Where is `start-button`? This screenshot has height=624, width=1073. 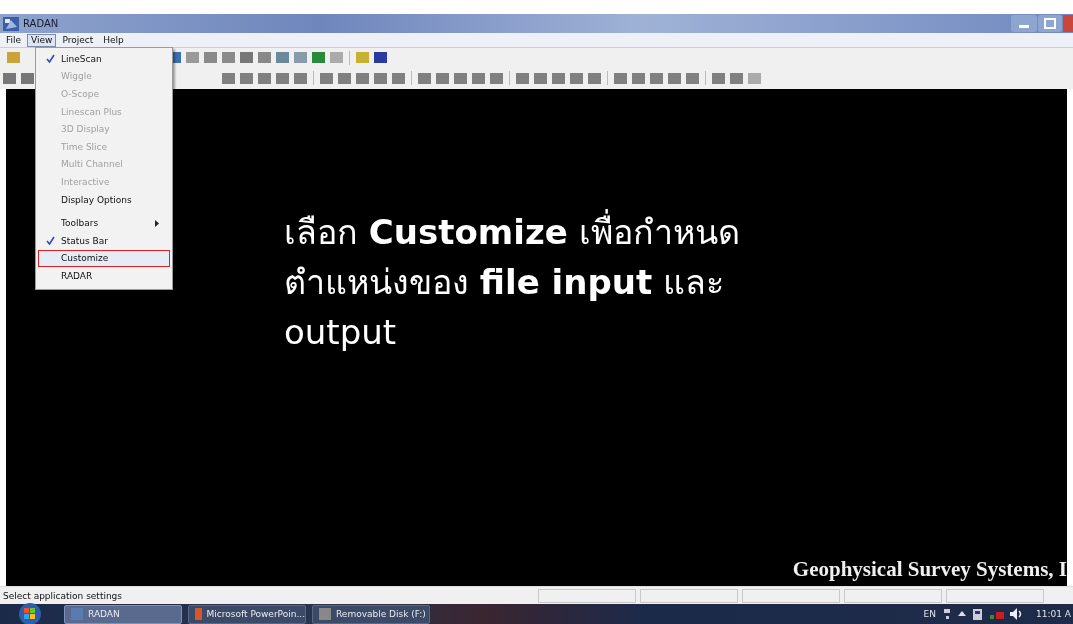
start-button is located at coordinates (30, 613).